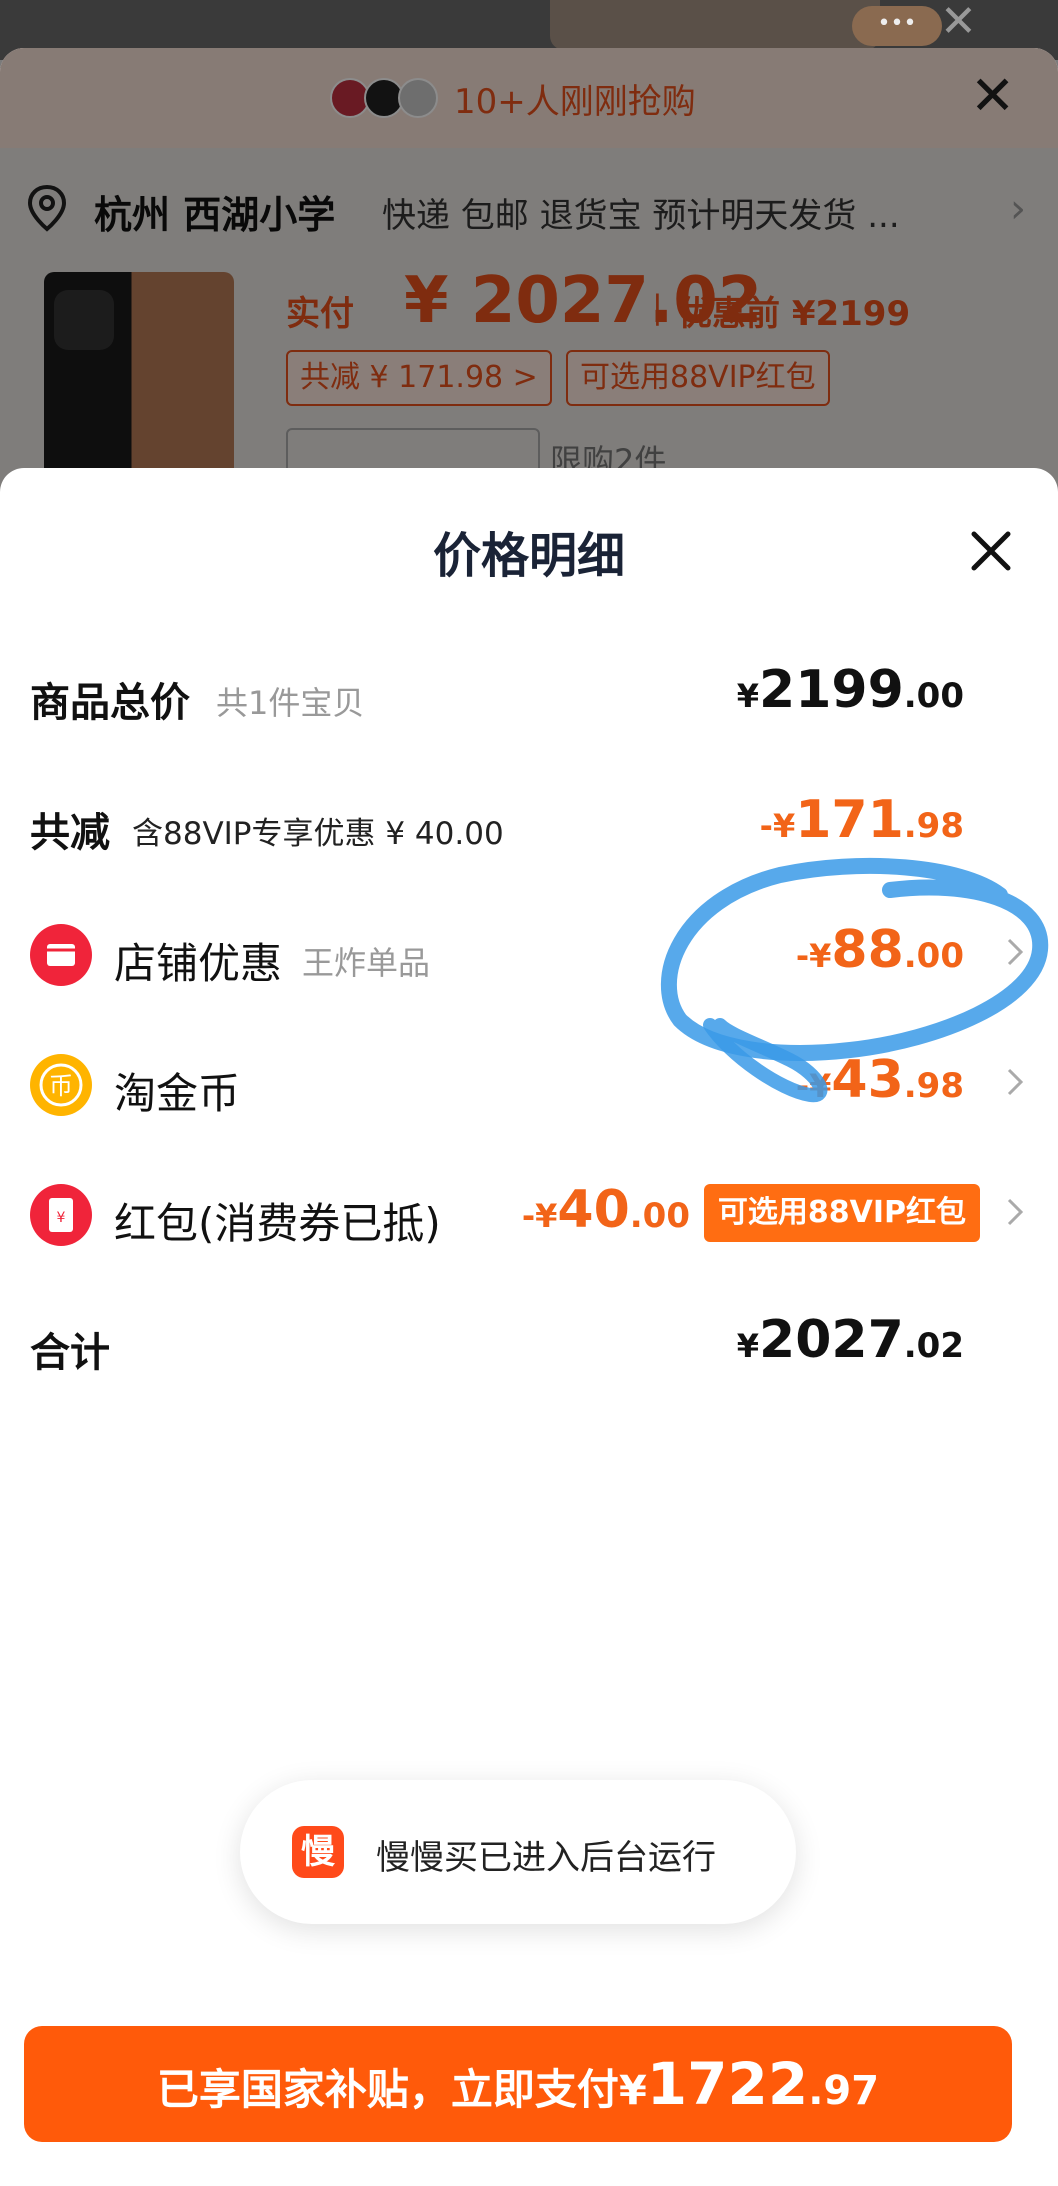  Describe the element at coordinates (47, 208) in the screenshot. I see `location-pin-icon` at that location.